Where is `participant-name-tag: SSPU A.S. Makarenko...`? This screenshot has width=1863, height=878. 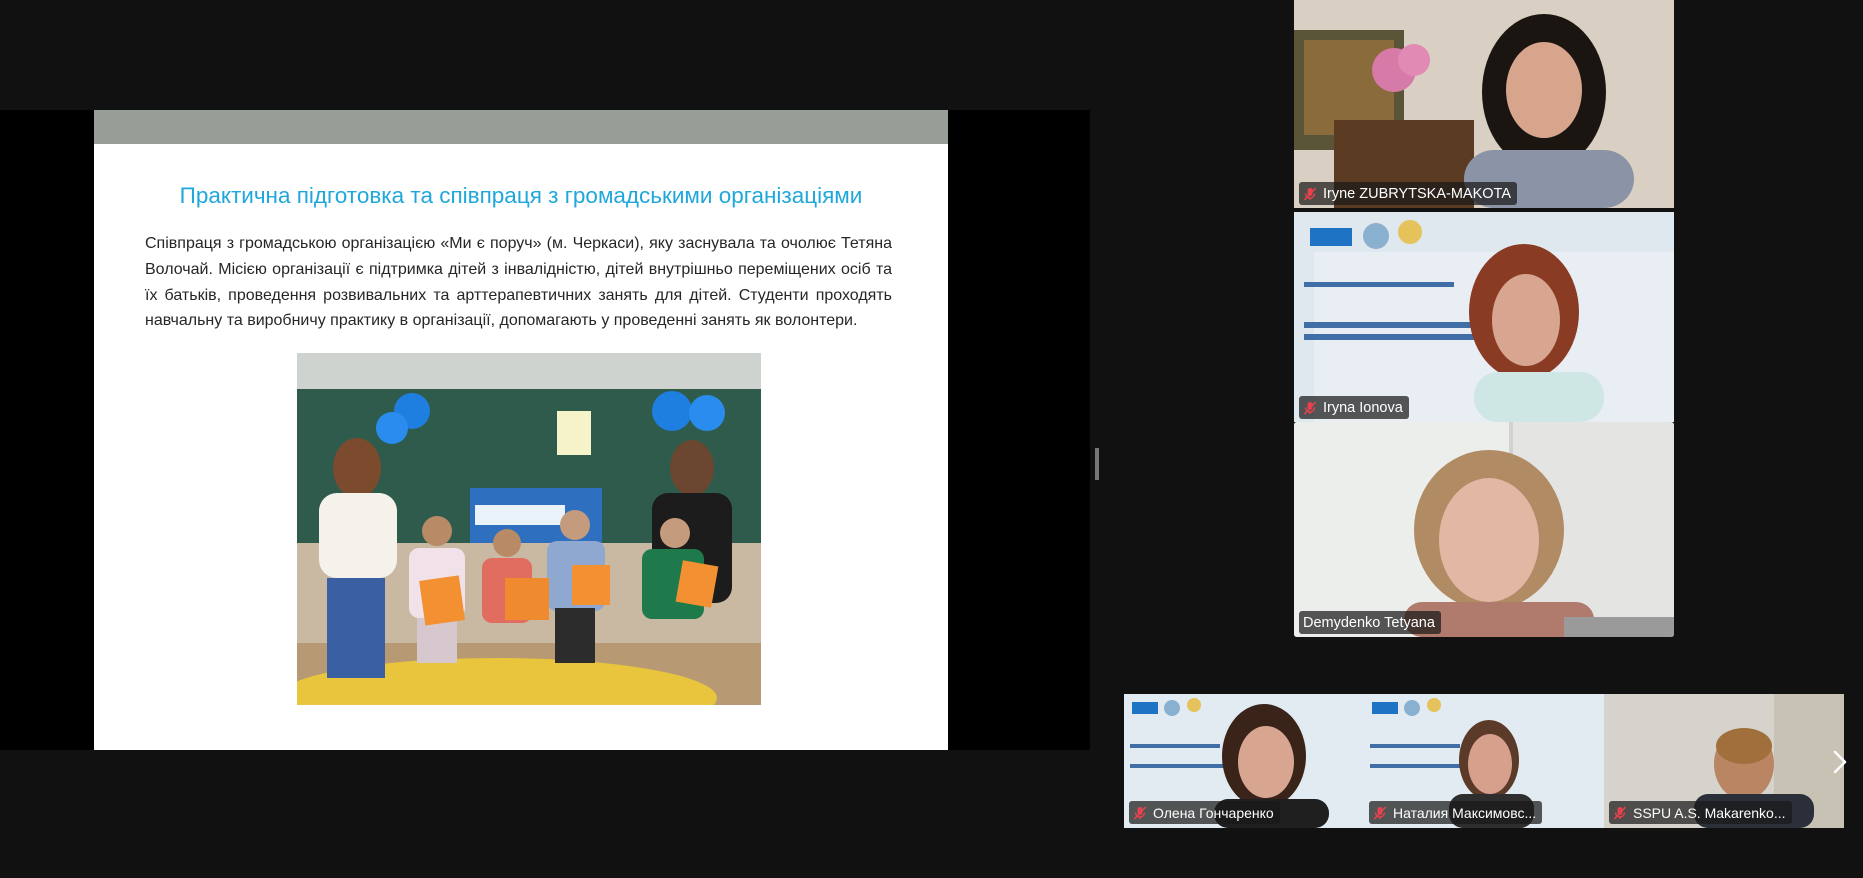
participant-name-tag: SSPU A.S. Makarenko... is located at coordinates (1700, 812).